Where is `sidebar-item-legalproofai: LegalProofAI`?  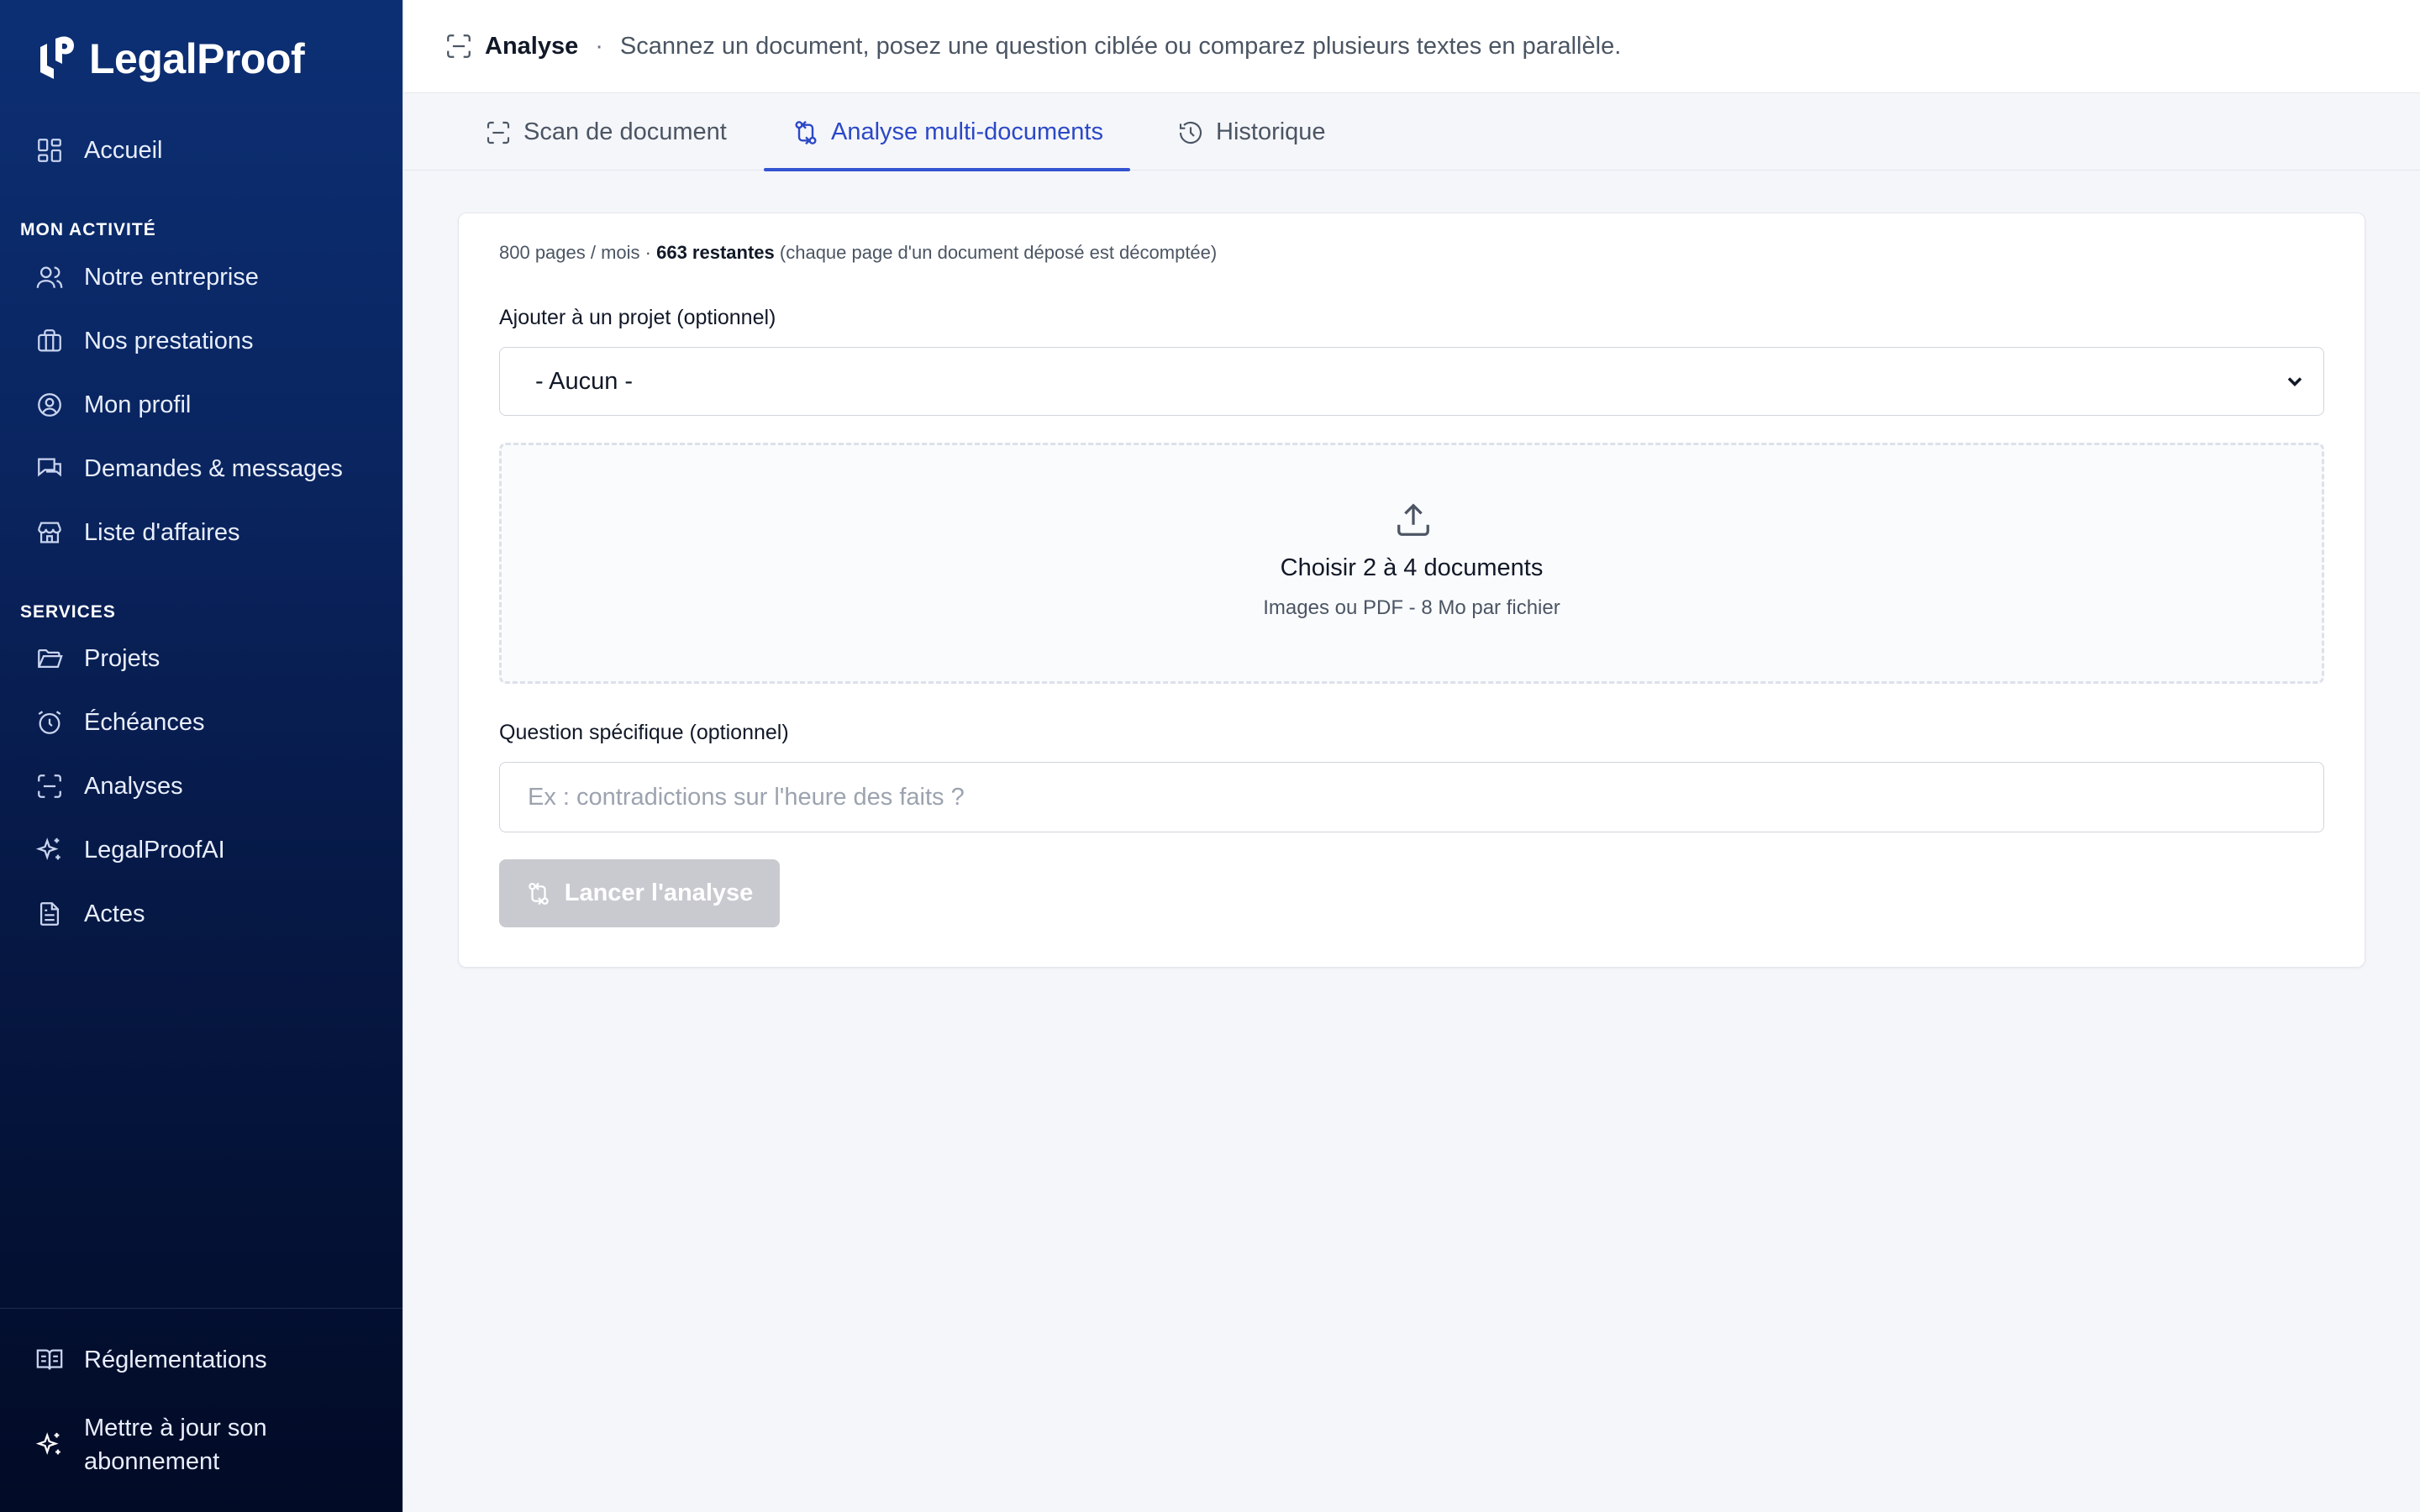
sidebar-item-legalproofai: LegalProofAI is located at coordinates (130, 850).